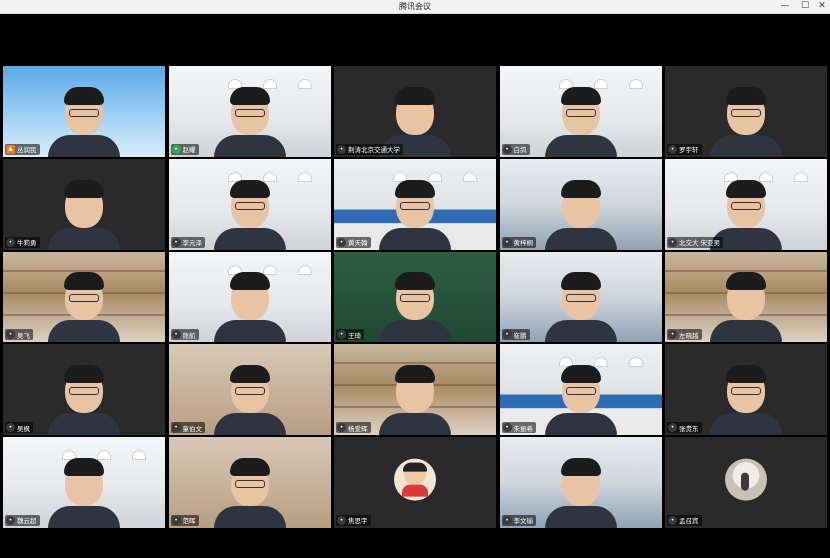 Image resolution: width=830 pixels, height=558 pixels. What do you see at coordinates (415, 204) in the screenshot?
I see `participant-tile: • 黄天翰` at bounding box center [415, 204].